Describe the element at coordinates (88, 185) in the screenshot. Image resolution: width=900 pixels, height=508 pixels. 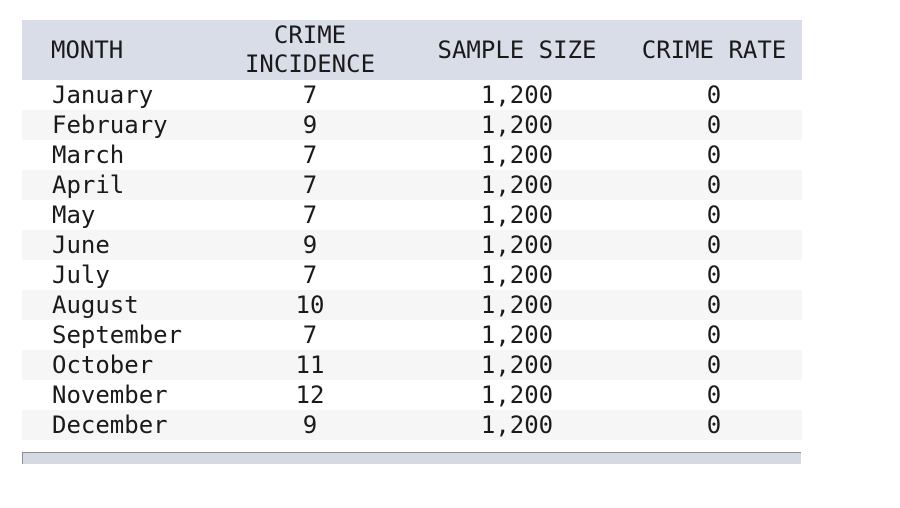
I see `month-cell: April` at that location.